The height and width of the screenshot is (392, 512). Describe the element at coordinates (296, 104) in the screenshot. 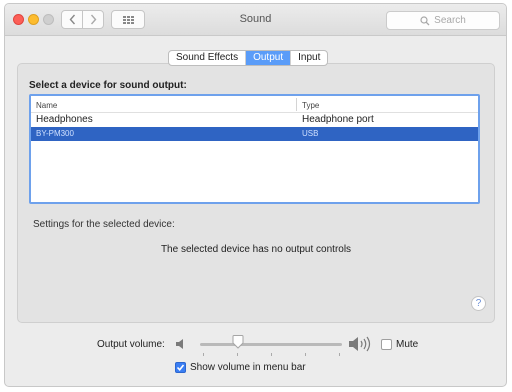

I see `column-divider` at that location.